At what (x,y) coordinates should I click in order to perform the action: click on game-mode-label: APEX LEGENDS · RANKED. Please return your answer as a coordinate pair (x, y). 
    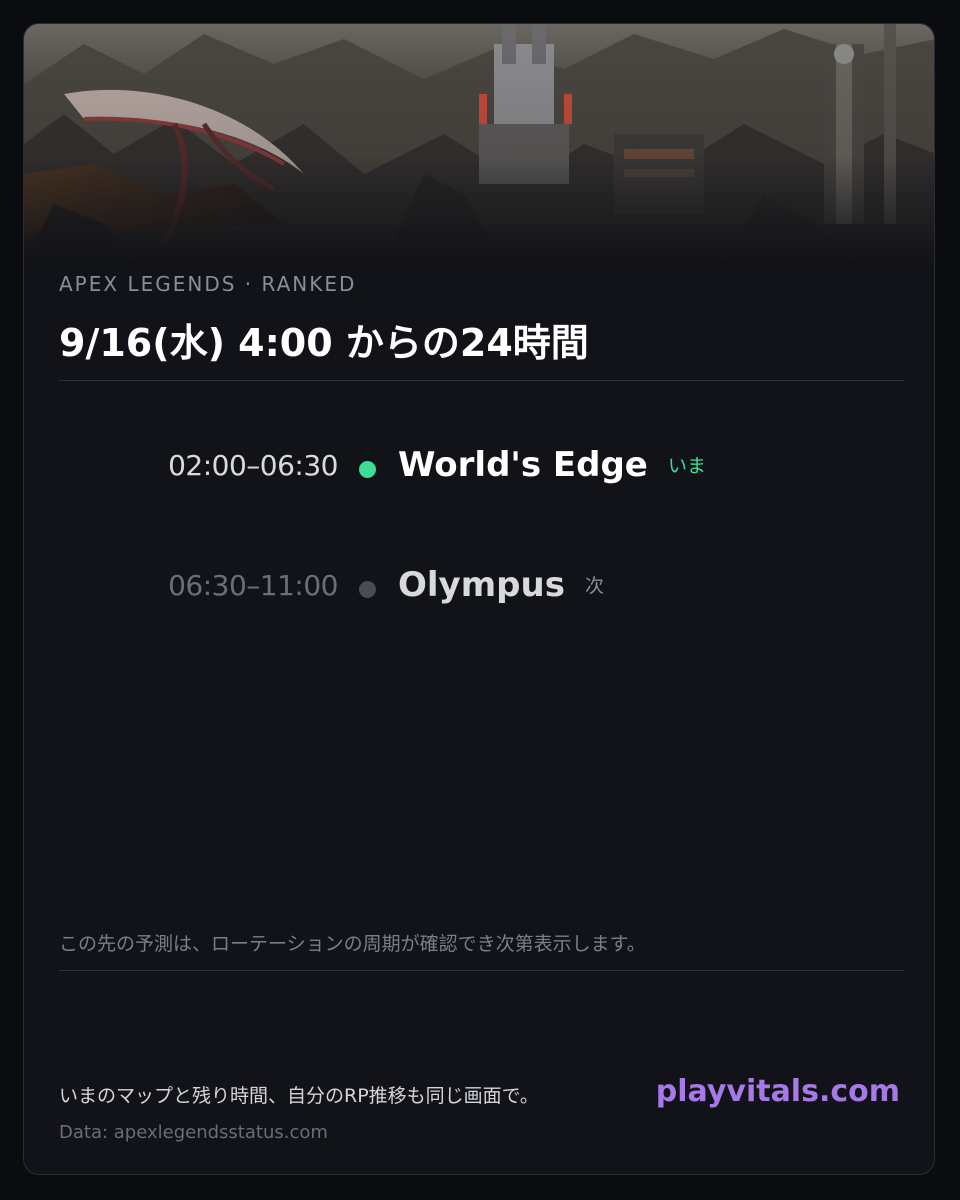
    Looking at the image, I should click on (208, 284).